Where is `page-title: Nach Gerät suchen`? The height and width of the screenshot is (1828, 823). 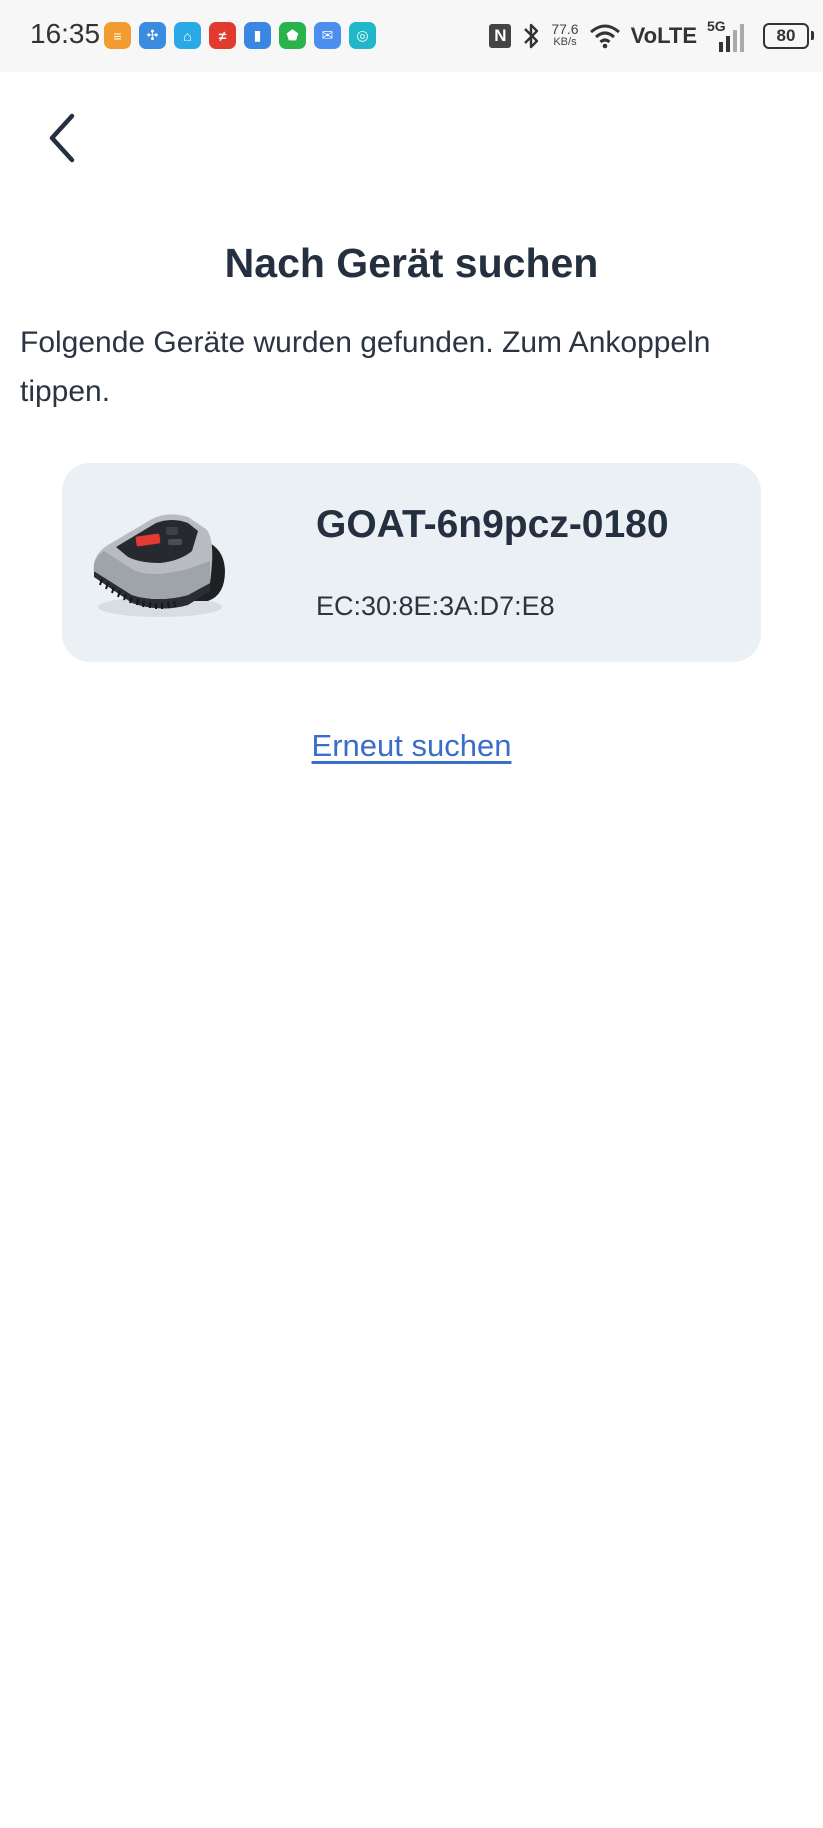 page-title: Nach Gerät suchen is located at coordinates (411, 263).